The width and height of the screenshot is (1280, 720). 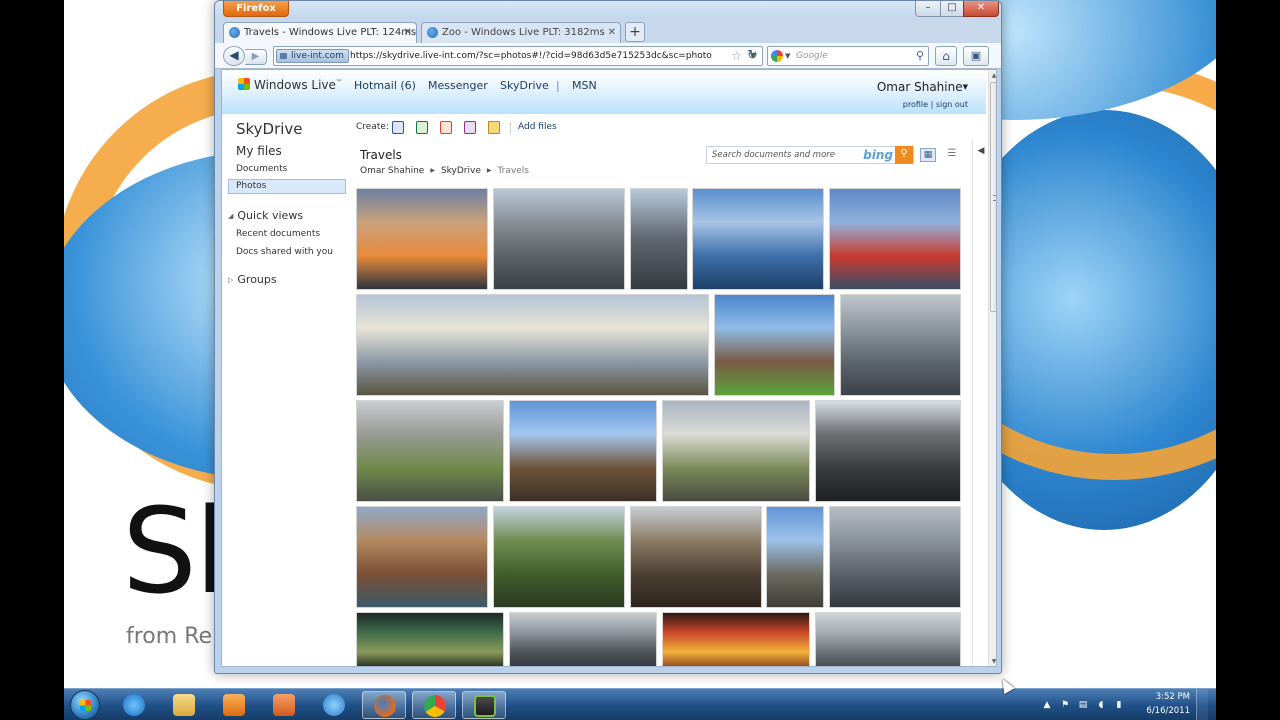 I want to click on add-files-link: Add files, so click(x=537, y=127).